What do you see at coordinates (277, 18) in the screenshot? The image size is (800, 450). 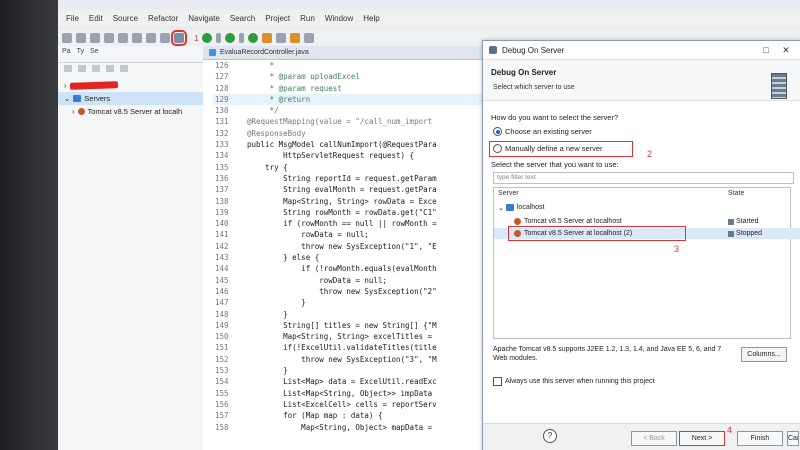 I see `menu-item-project: Project` at bounding box center [277, 18].